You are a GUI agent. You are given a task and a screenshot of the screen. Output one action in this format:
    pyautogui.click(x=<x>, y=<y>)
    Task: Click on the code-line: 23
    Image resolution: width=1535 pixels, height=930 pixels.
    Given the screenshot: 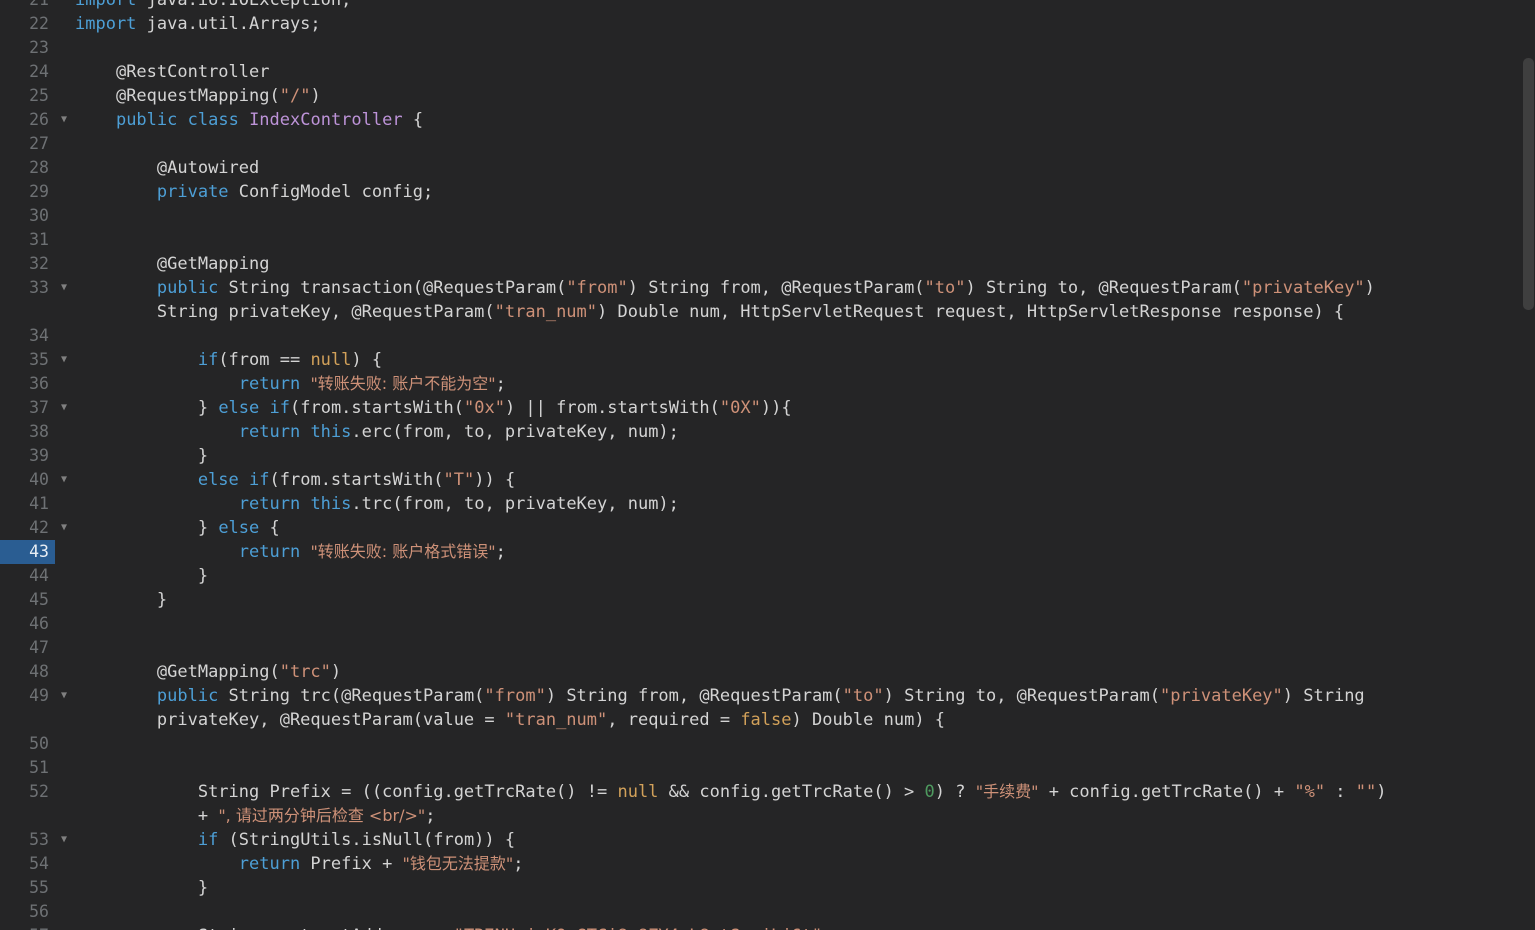 What is the action you would take?
    pyautogui.click(x=767, y=48)
    